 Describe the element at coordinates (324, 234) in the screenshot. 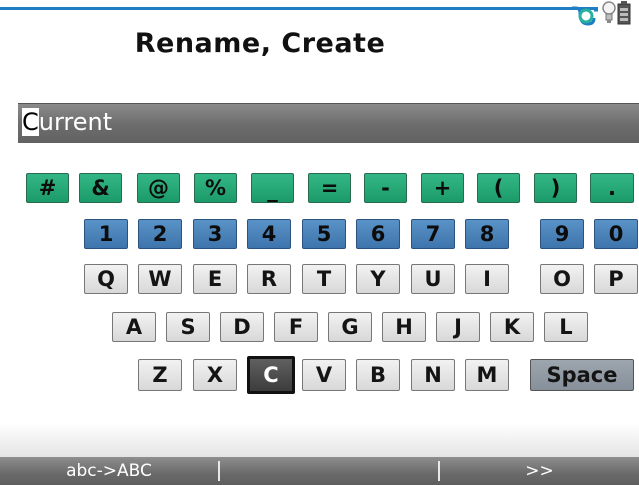

I see `key-5: 5` at that location.